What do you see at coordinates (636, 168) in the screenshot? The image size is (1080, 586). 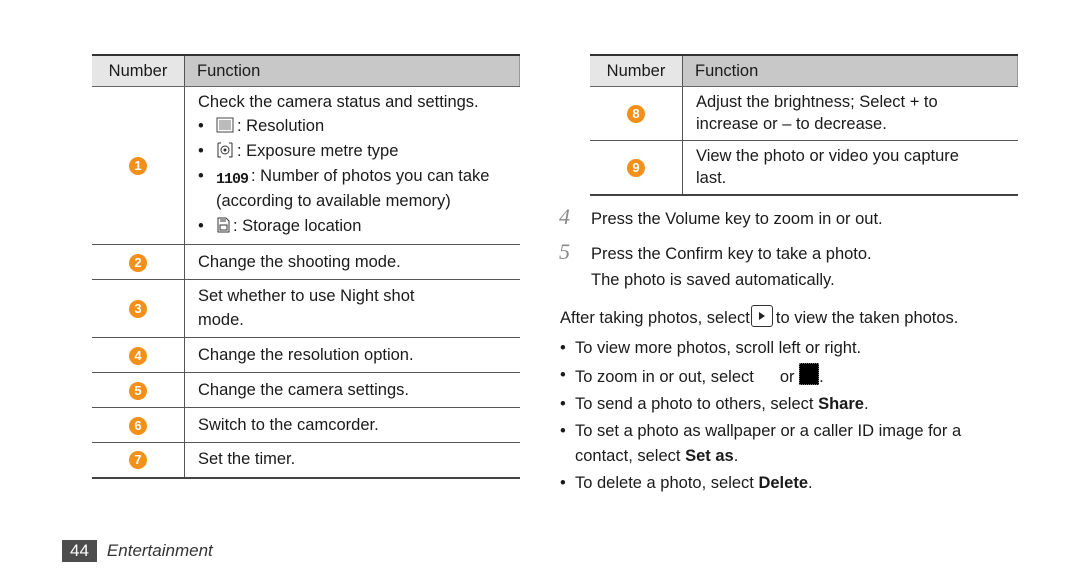 I see `number-badge: 9` at bounding box center [636, 168].